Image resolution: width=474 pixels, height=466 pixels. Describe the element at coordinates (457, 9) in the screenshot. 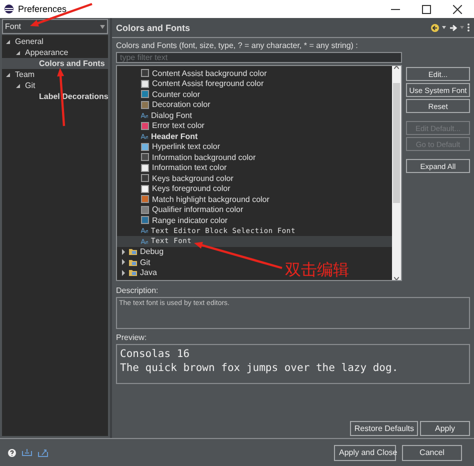

I see `close-icon` at that location.